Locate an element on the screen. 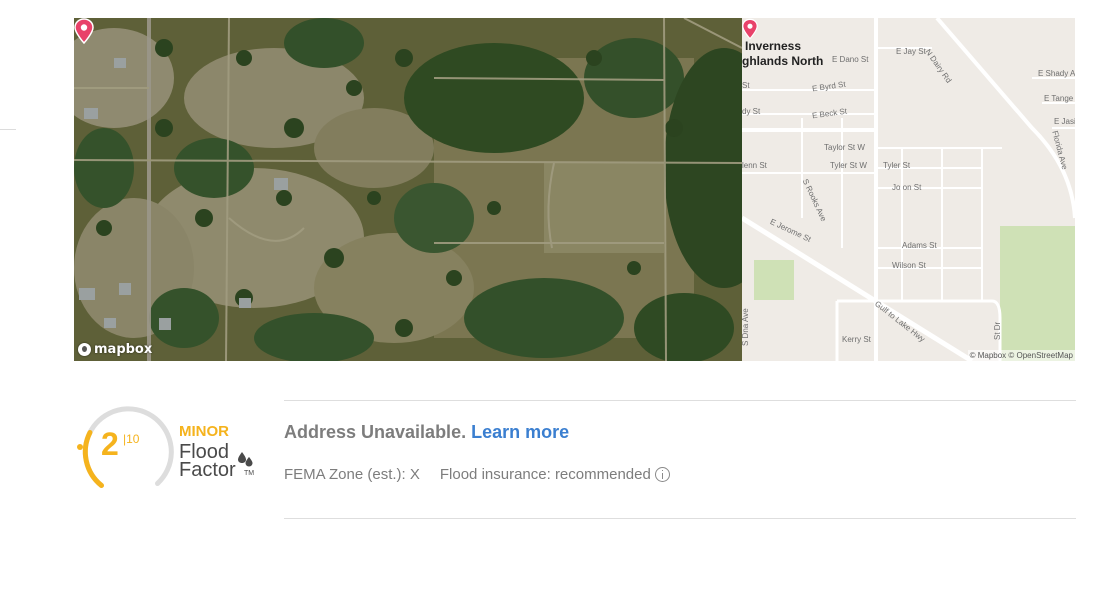  flood-score-gauge is located at coordinates (125, 447).